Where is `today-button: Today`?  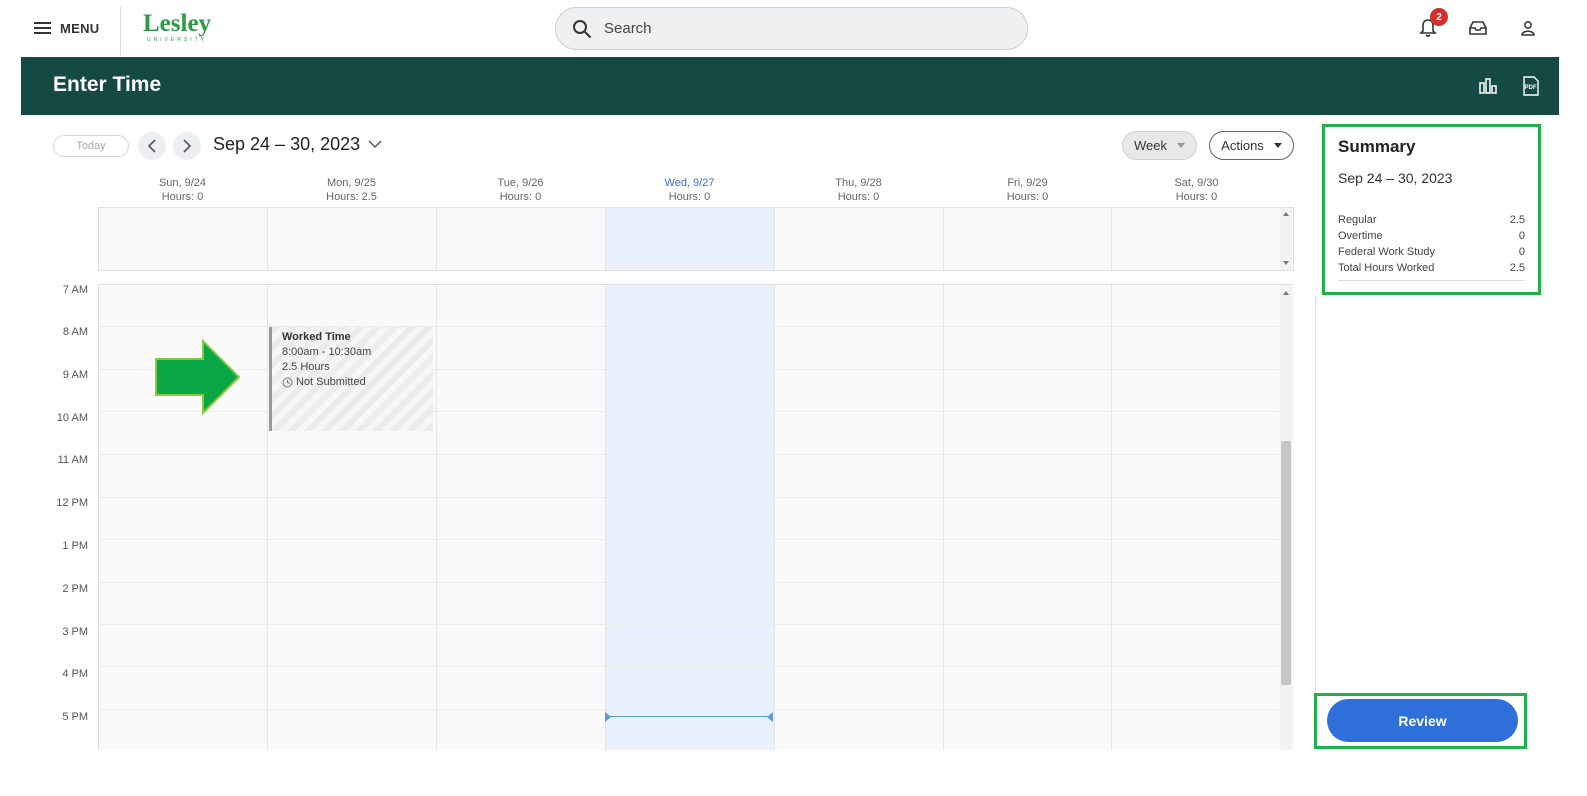
today-button: Today is located at coordinates (91, 146).